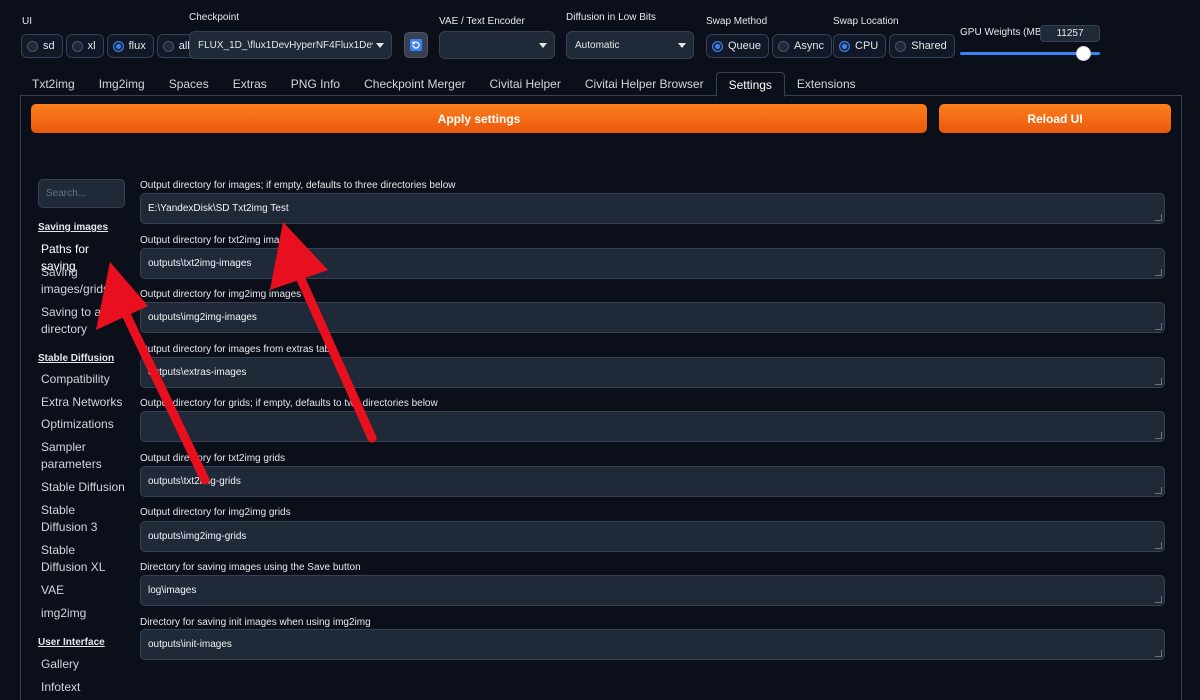  Describe the element at coordinates (190, 644) in the screenshot. I see `field-value: outputs\init-images` at that location.